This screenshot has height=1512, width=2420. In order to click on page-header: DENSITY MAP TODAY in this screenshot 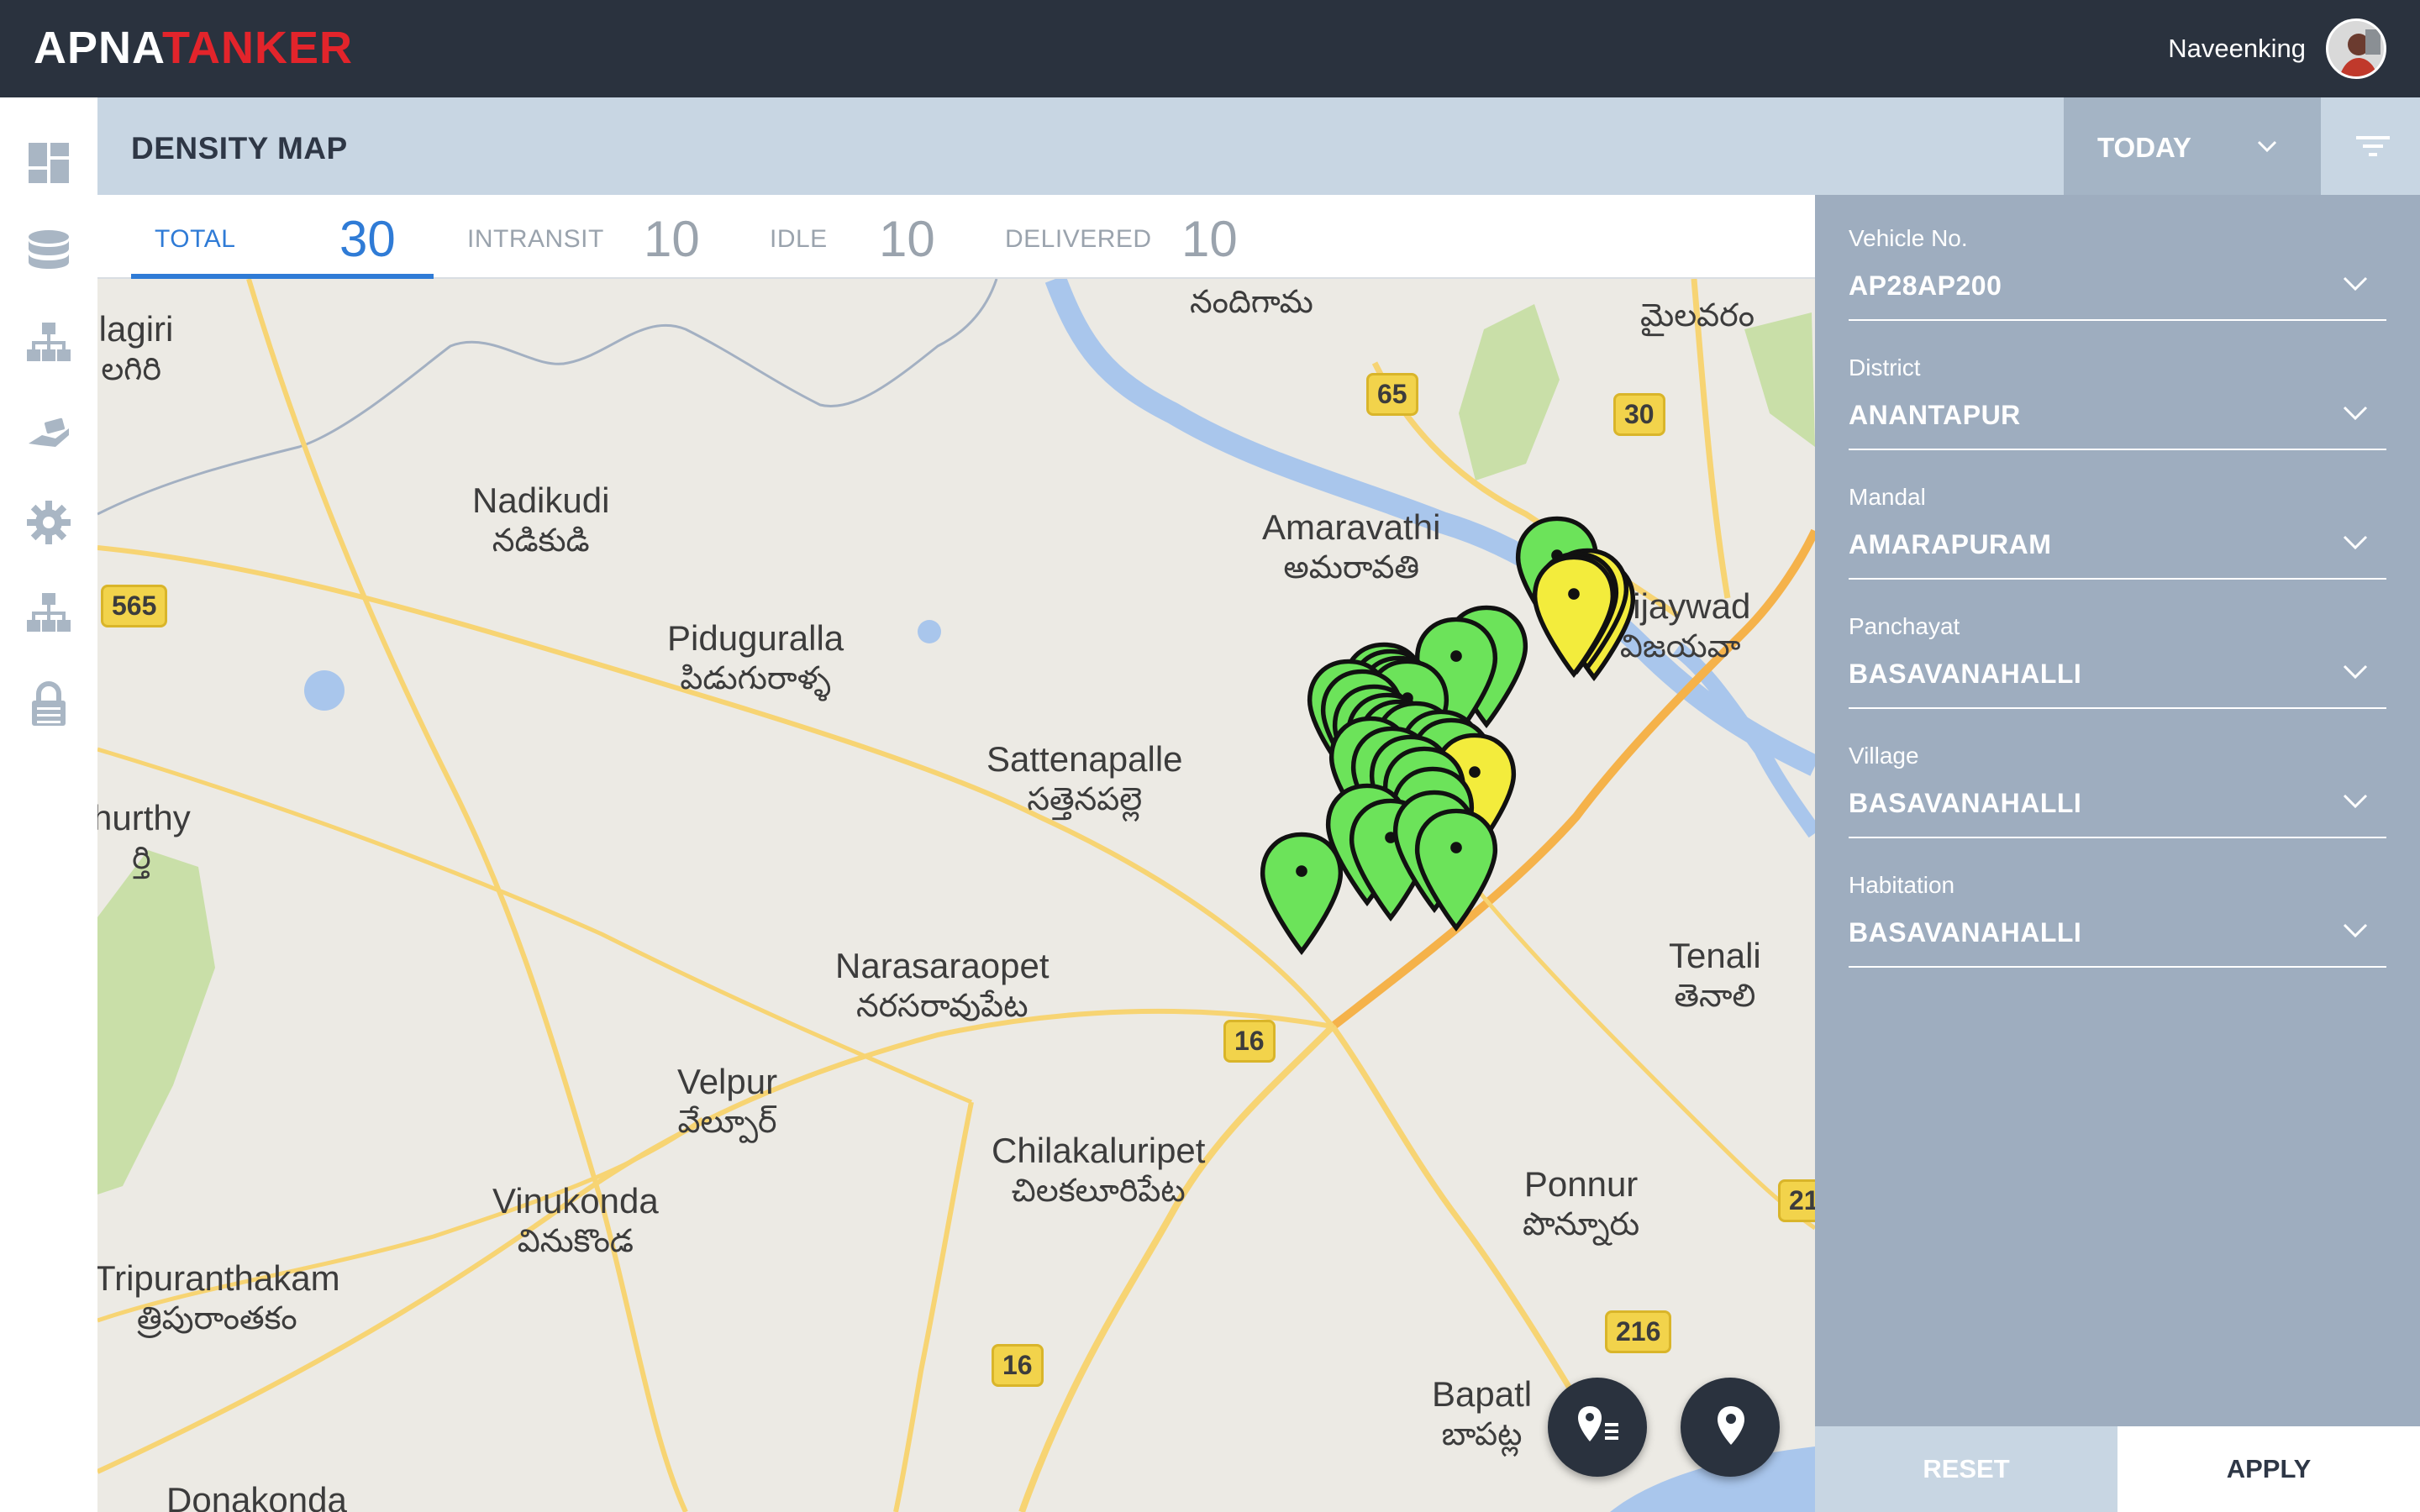, I will do `click(1258, 146)`.